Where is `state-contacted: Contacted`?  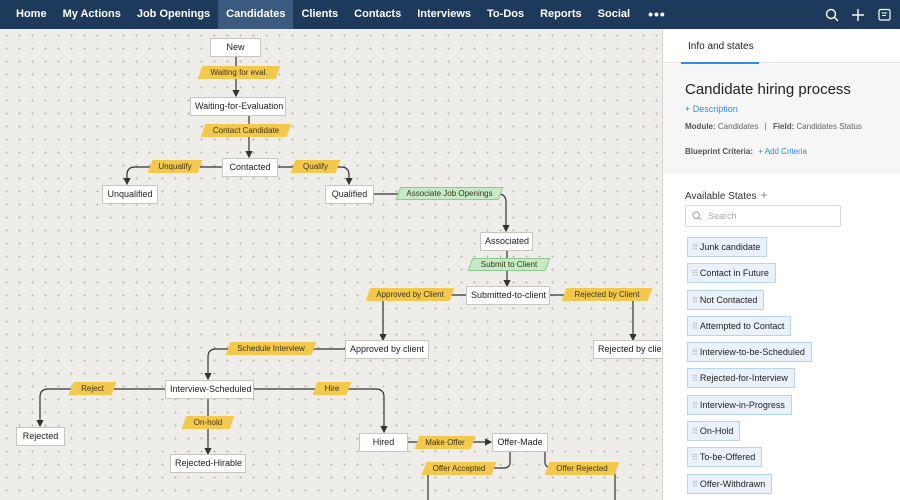
state-contacted: Contacted is located at coordinates (250, 167).